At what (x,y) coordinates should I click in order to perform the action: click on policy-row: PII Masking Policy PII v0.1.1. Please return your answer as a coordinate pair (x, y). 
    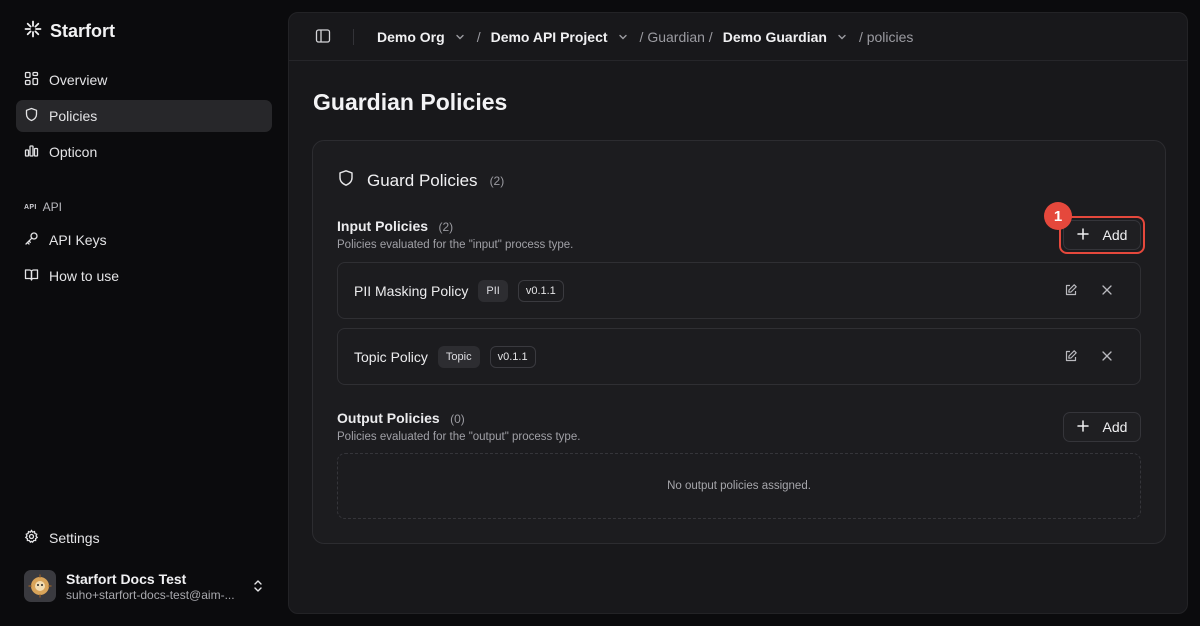
    Looking at the image, I should click on (739, 290).